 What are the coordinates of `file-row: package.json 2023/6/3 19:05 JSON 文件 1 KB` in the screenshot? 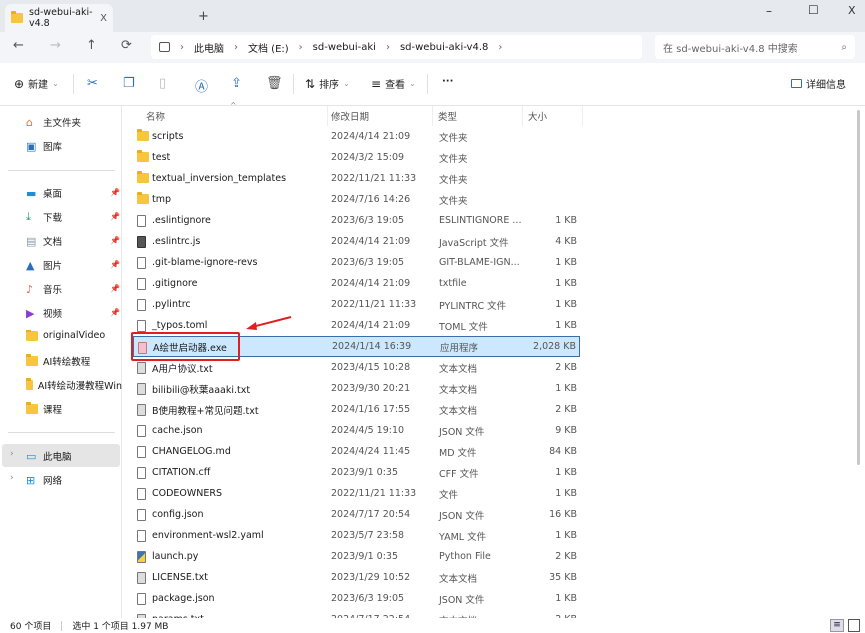 It's located at (356, 598).